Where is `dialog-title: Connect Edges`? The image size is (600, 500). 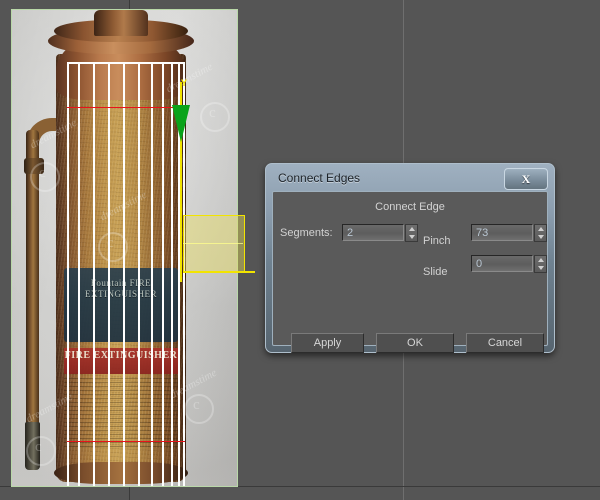 dialog-title: Connect Edges is located at coordinates (319, 178).